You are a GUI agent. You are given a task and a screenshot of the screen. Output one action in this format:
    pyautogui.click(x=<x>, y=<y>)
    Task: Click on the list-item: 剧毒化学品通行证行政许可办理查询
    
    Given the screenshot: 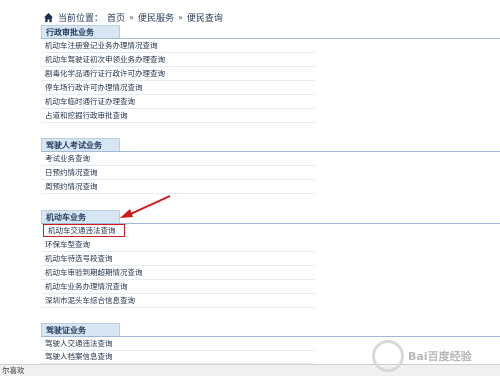 What is the action you would take?
    pyautogui.click(x=178, y=74)
    